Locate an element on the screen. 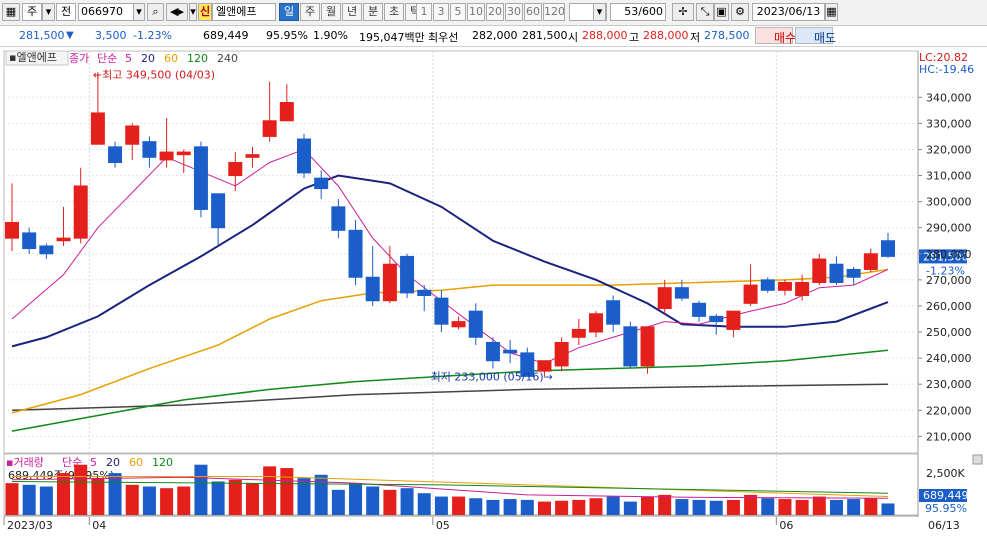 Image resolution: width=987 pixels, height=539 pixels. volume-legend-120: 120 is located at coordinates (162, 462).